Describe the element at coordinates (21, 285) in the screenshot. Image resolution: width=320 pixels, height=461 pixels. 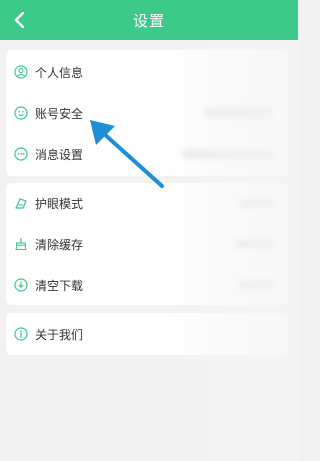
I see `download-clear-icon` at that location.